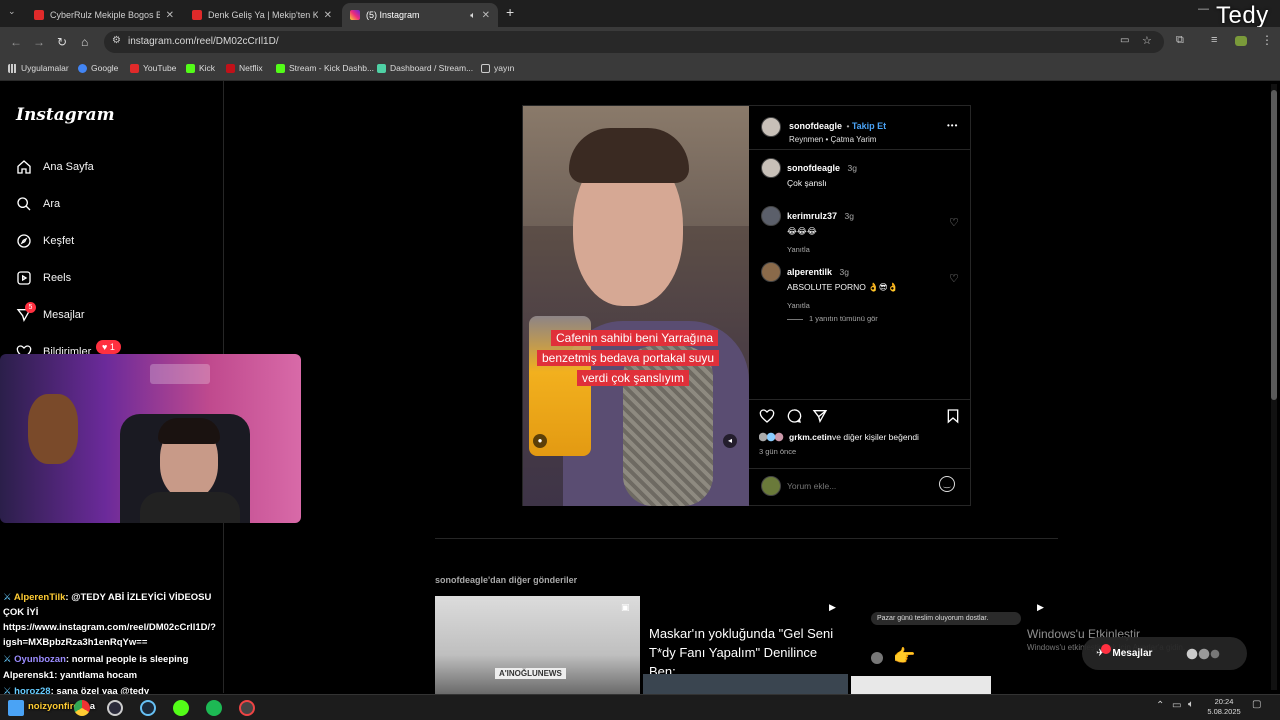 Image resolution: width=1280 pixels, height=720 pixels. I want to click on obs-icon, so click(115, 708).